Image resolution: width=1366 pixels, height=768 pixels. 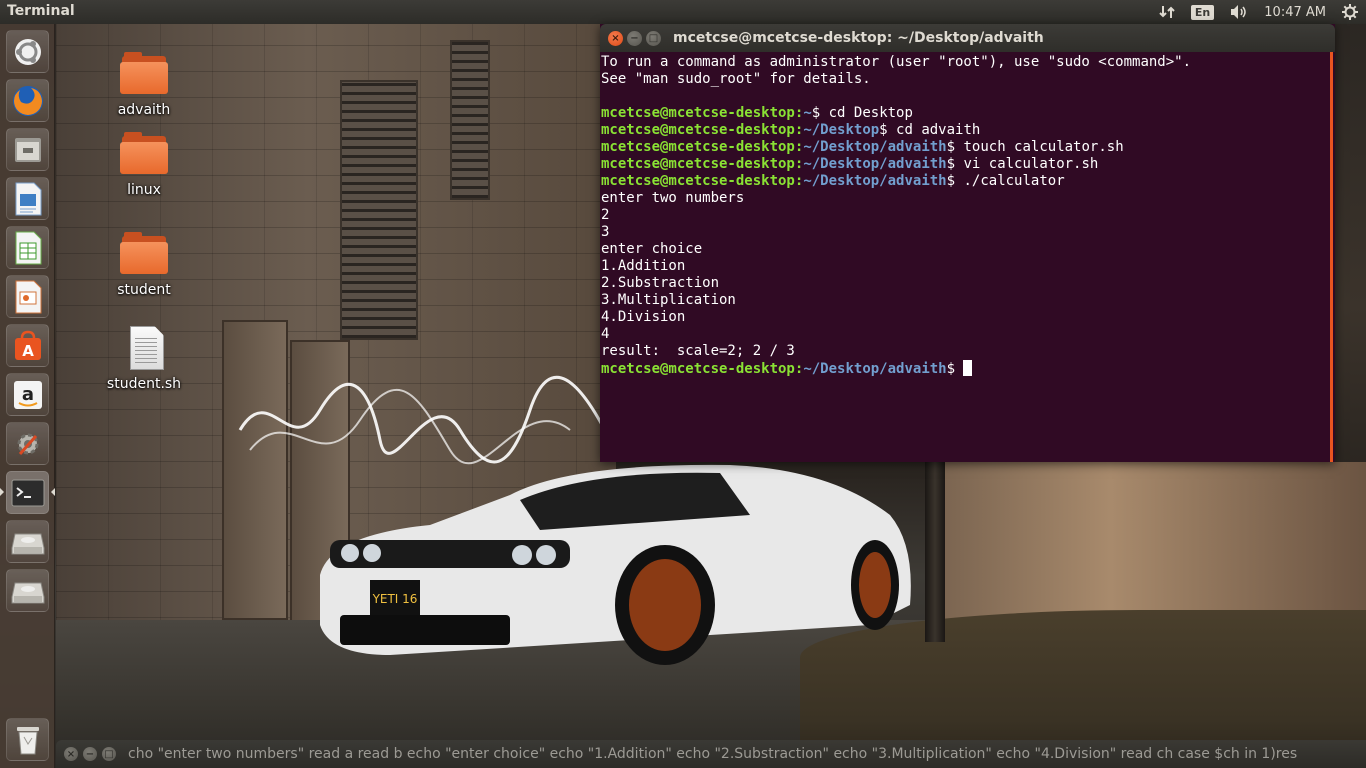 I want to click on prompt-path: ~/Desktop, so click(x=841, y=130).